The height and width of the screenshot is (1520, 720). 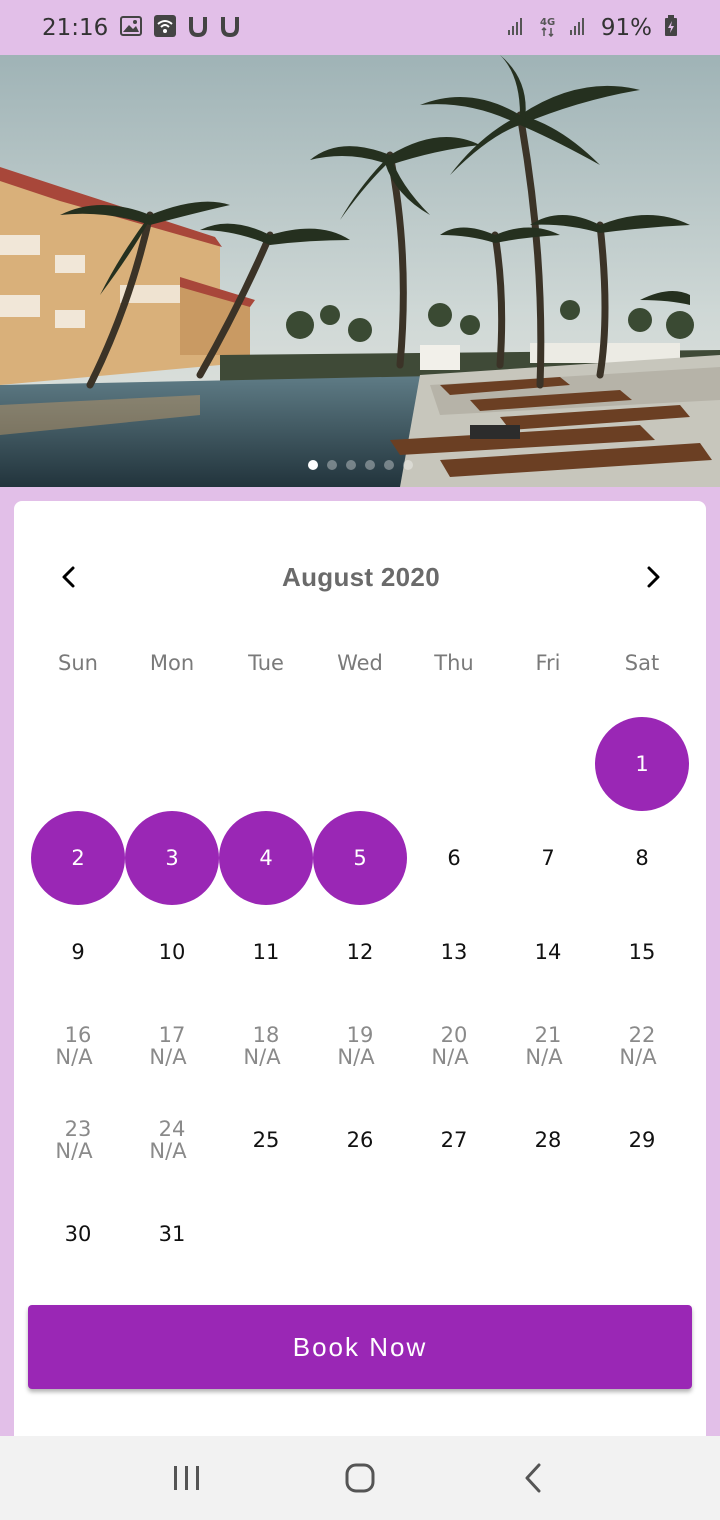 I want to click on previous-month-button, so click(x=69, y=577).